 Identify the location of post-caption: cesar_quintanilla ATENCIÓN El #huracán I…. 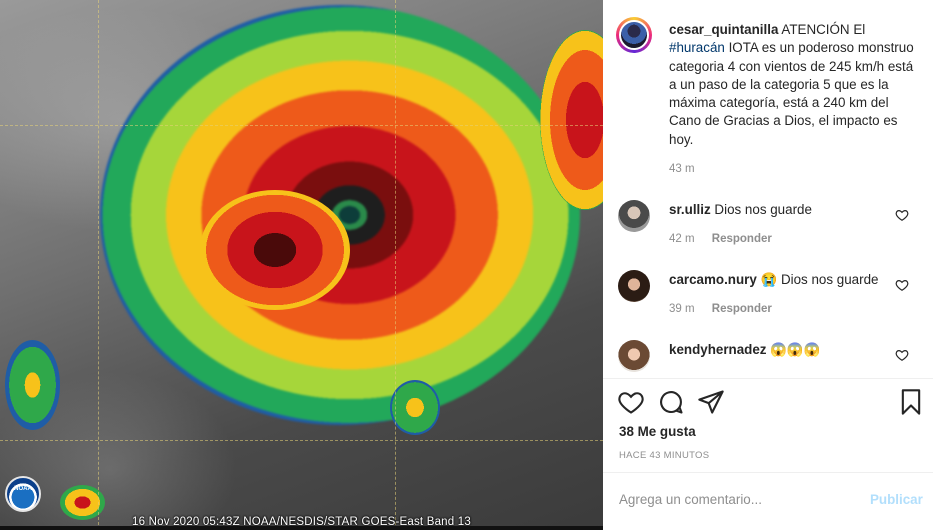
(791, 85).